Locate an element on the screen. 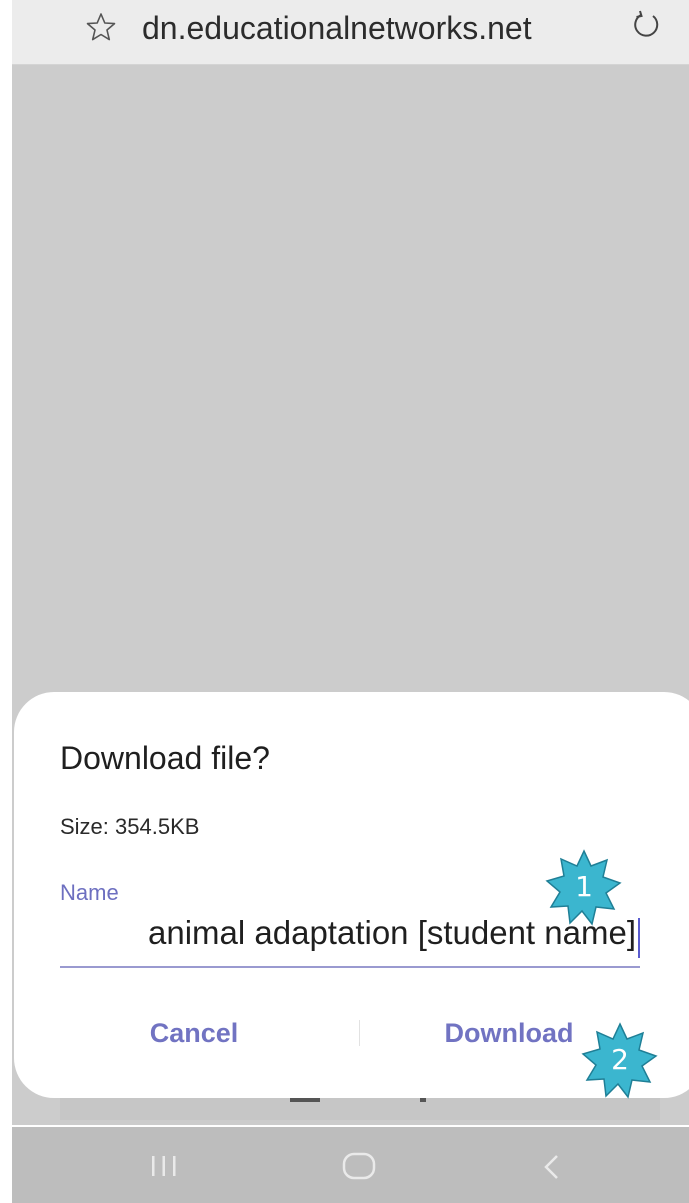 This screenshot has width=689, height=1203. cancel-button: Cancel is located at coordinates (194, 1033).